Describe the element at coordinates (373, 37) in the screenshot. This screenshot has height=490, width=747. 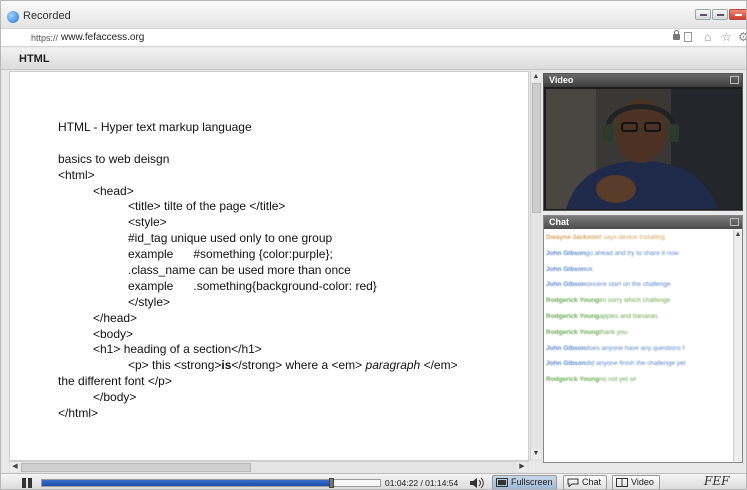
I see `address-bar: https:// www.fefaccess.org ⌂ ☆ ⚙` at that location.